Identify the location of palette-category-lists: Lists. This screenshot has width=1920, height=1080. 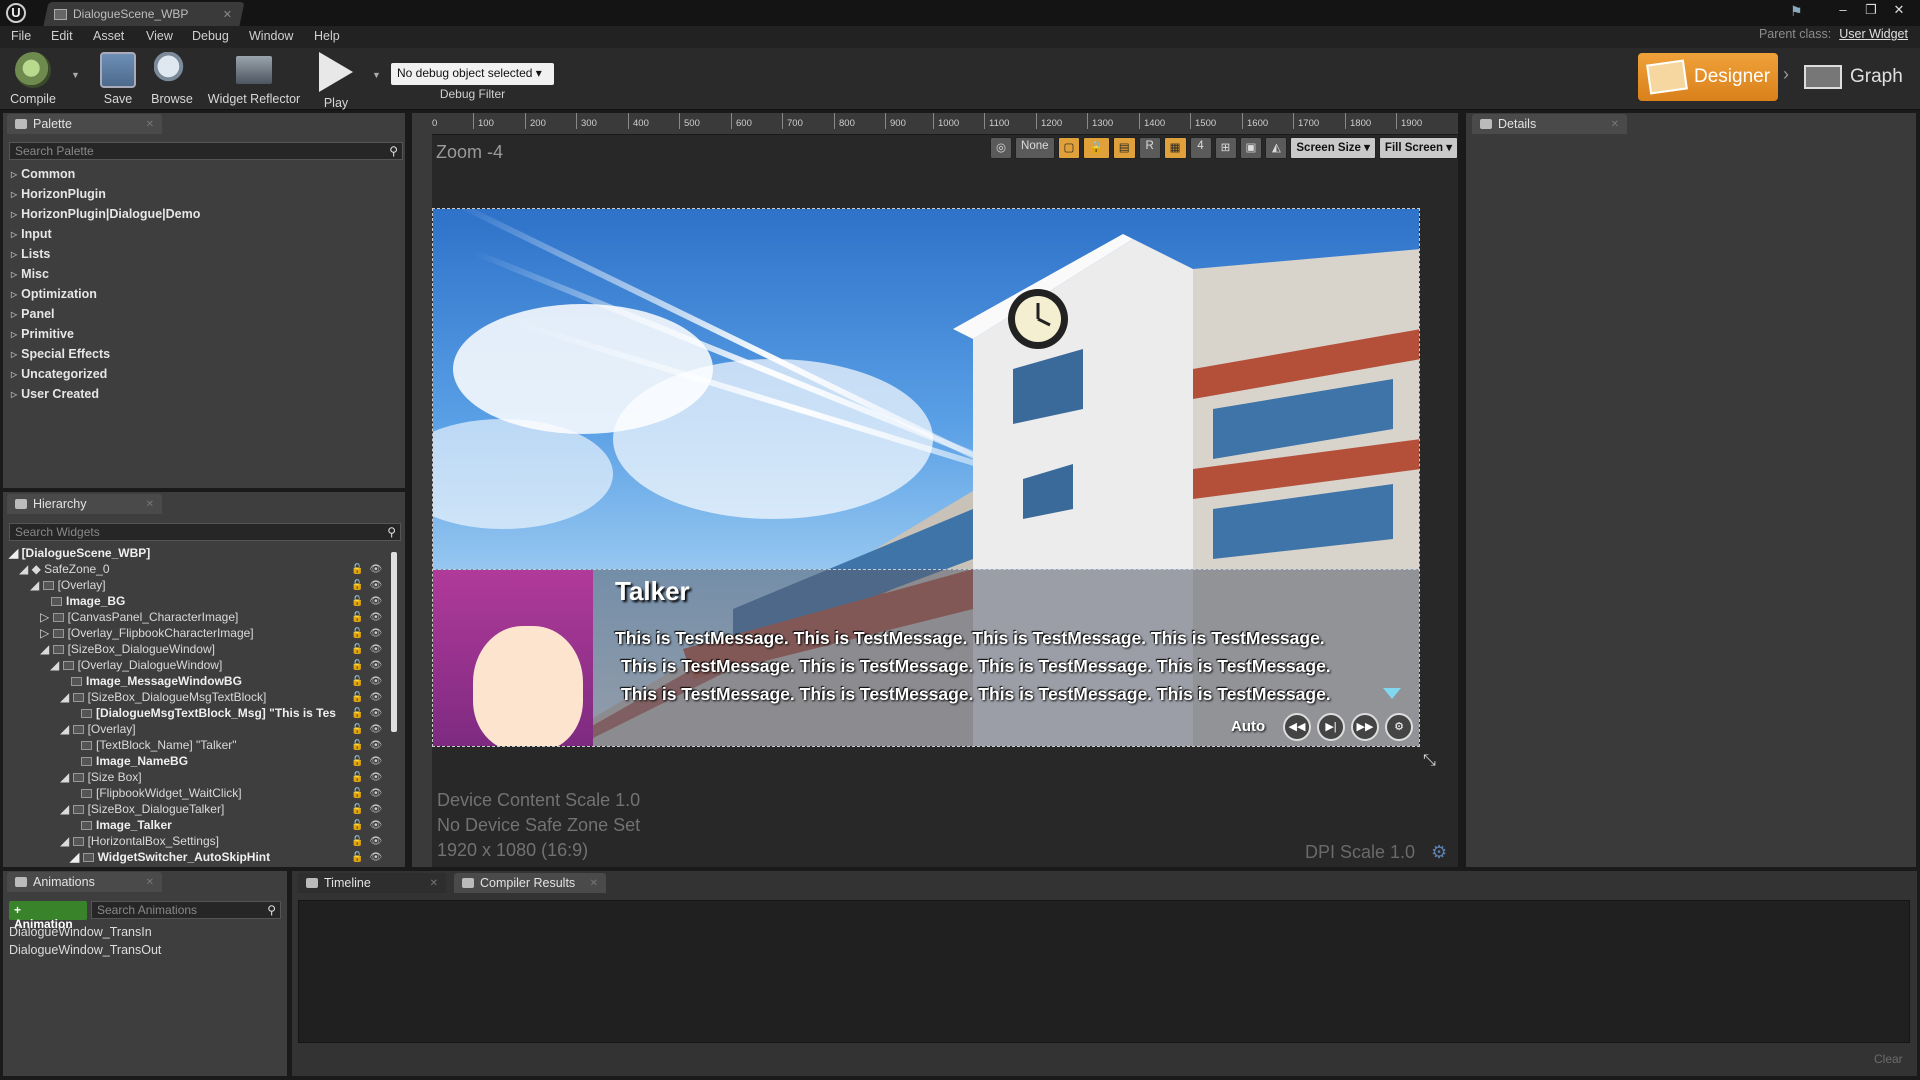
(30, 254).